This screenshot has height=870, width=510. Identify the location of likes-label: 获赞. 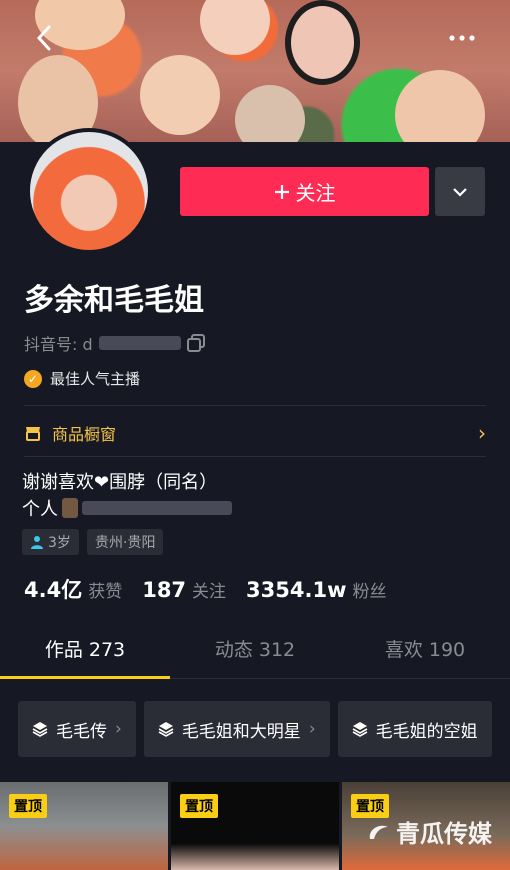
(105, 592).